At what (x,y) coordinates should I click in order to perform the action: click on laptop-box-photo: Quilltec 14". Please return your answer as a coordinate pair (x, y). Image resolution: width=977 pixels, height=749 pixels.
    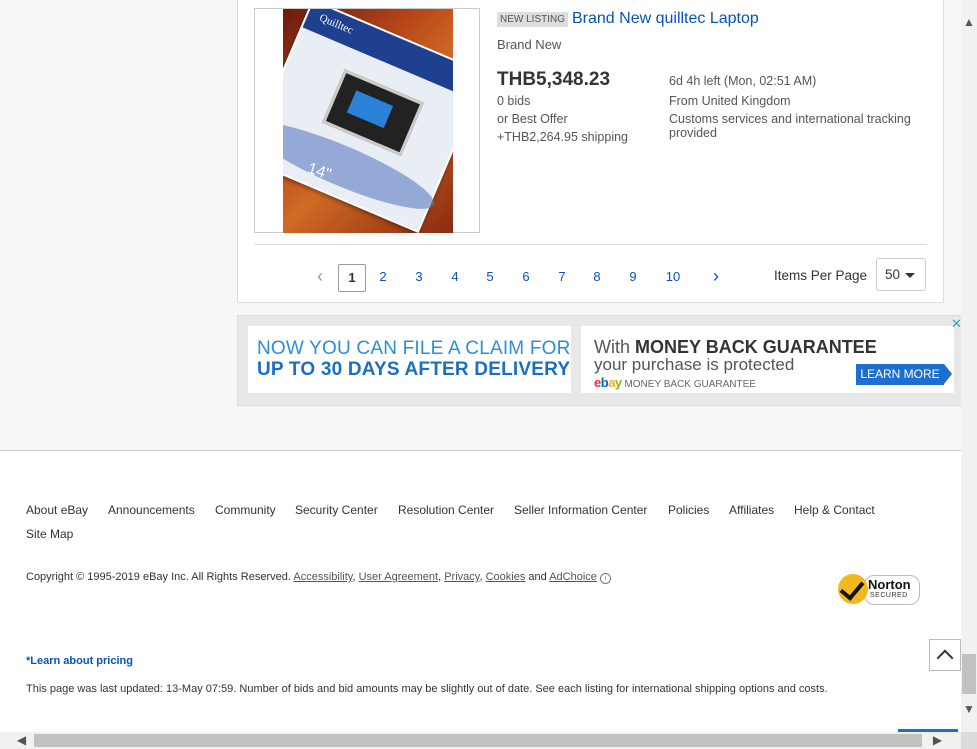
    Looking at the image, I should click on (368, 121).